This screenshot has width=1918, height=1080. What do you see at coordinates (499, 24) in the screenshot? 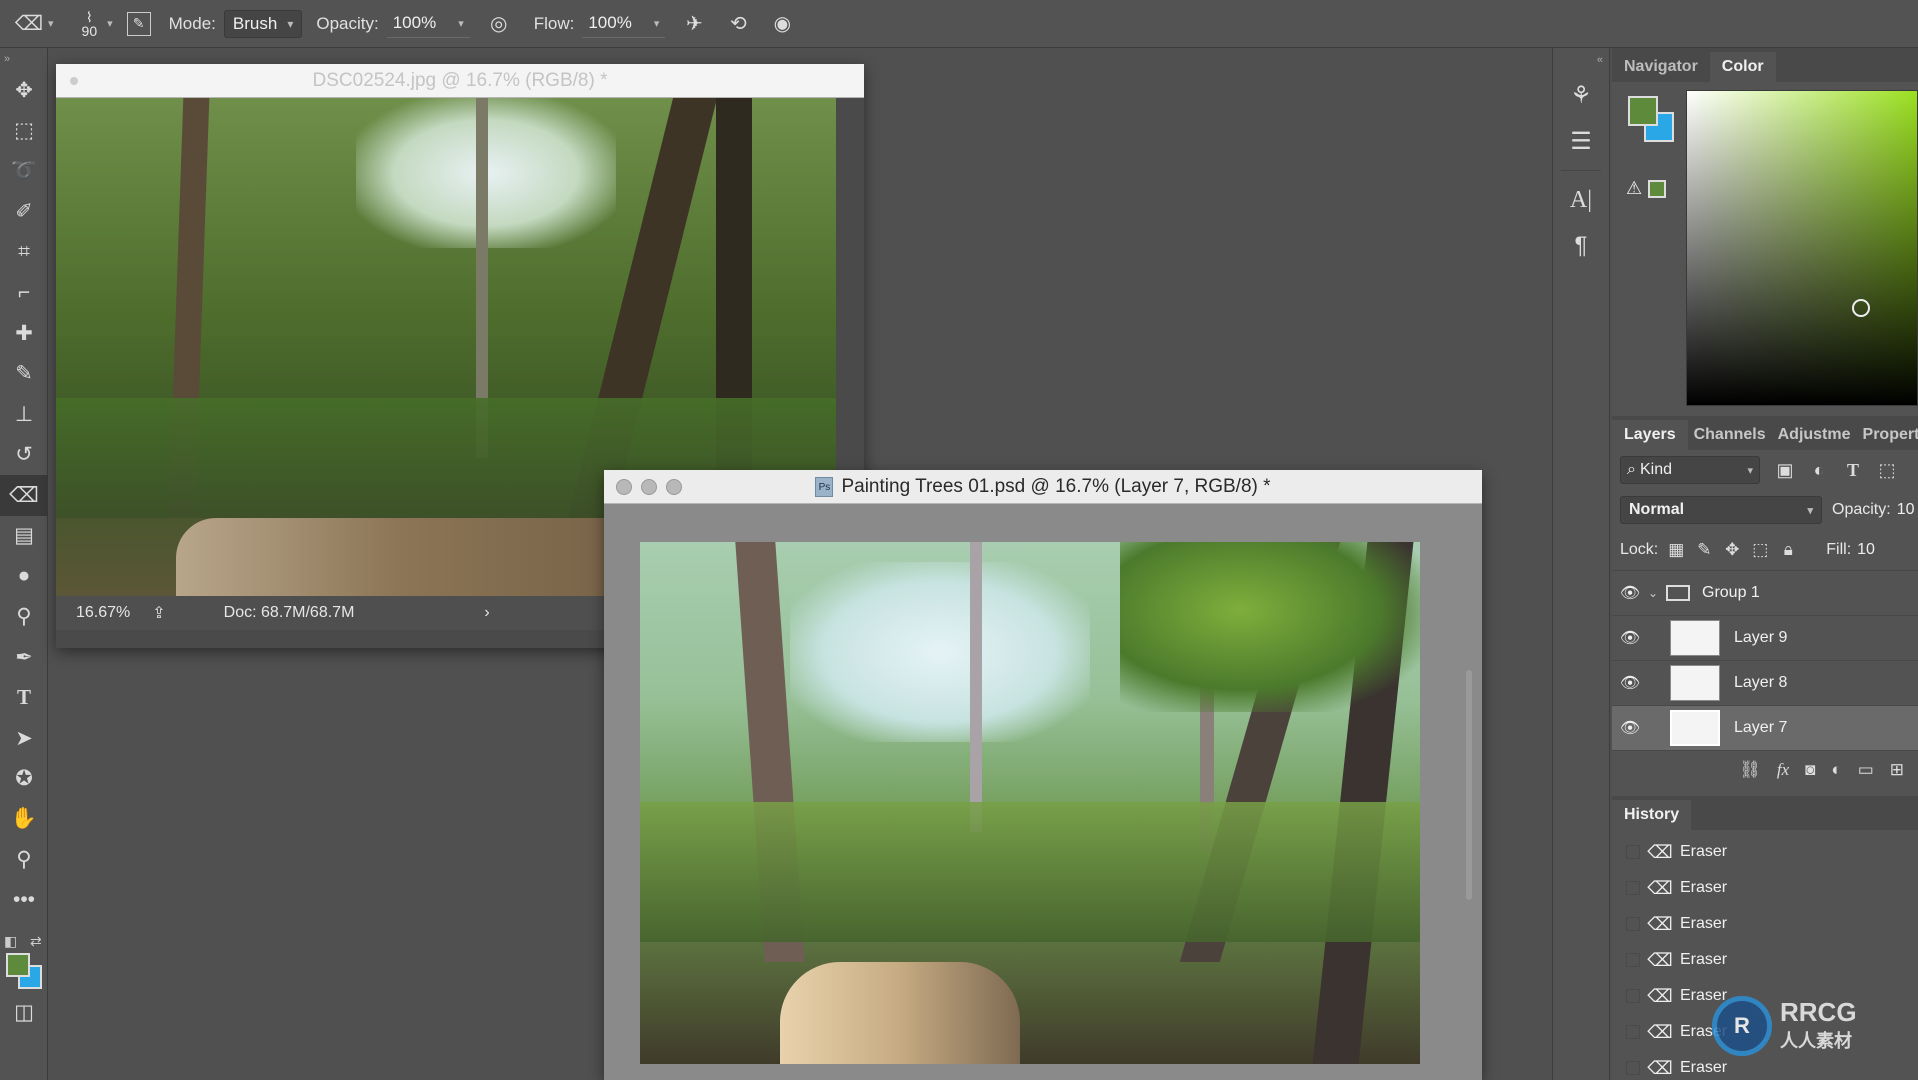
I see `pressure-opacity-button: ◎` at bounding box center [499, 24].